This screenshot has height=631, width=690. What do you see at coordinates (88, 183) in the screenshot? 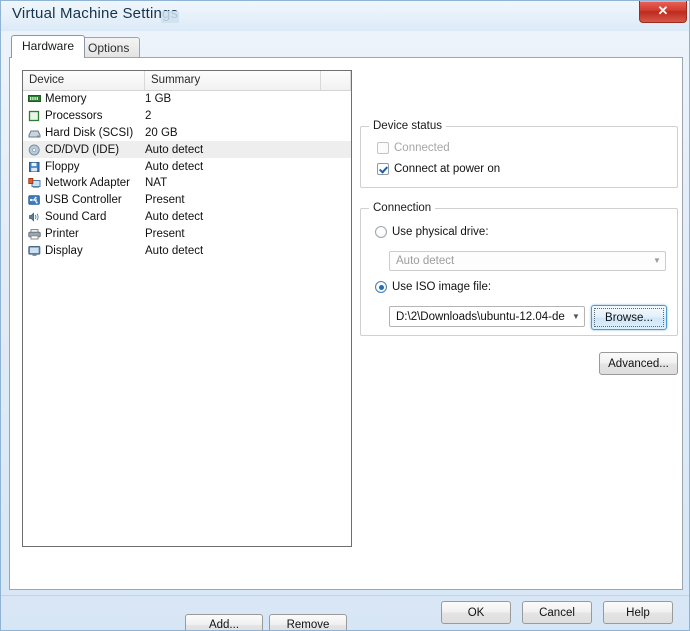
I see `device-name: Network Adapter` at bounding box center [88, 183].